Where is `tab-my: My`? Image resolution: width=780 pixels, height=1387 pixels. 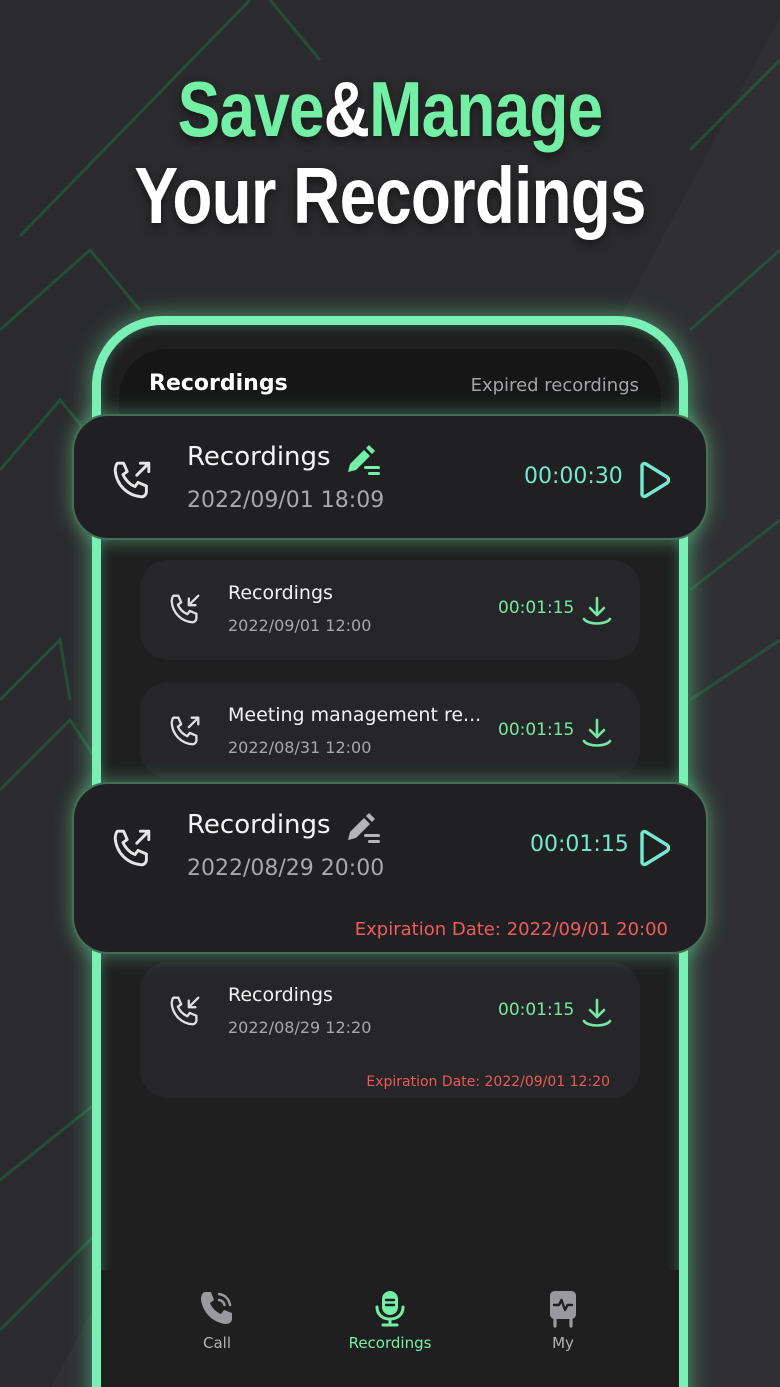 tab-my: My is located at coordinates (563, 1320).